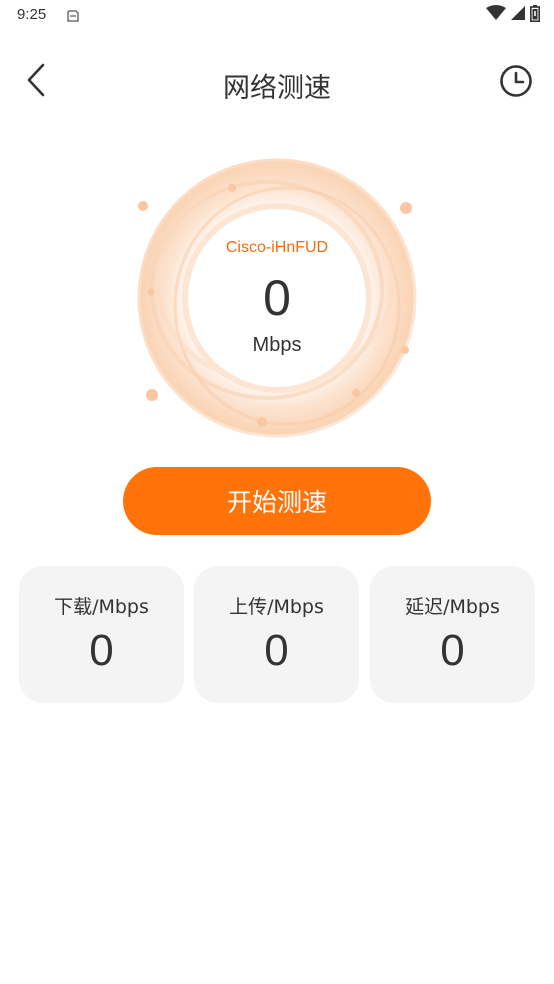 The height and width of the screenshot is (984, 554). What do you see at coordinates (535, 15) in the screenshot?
I see `battery-icon` at bounding box center [535, 15].